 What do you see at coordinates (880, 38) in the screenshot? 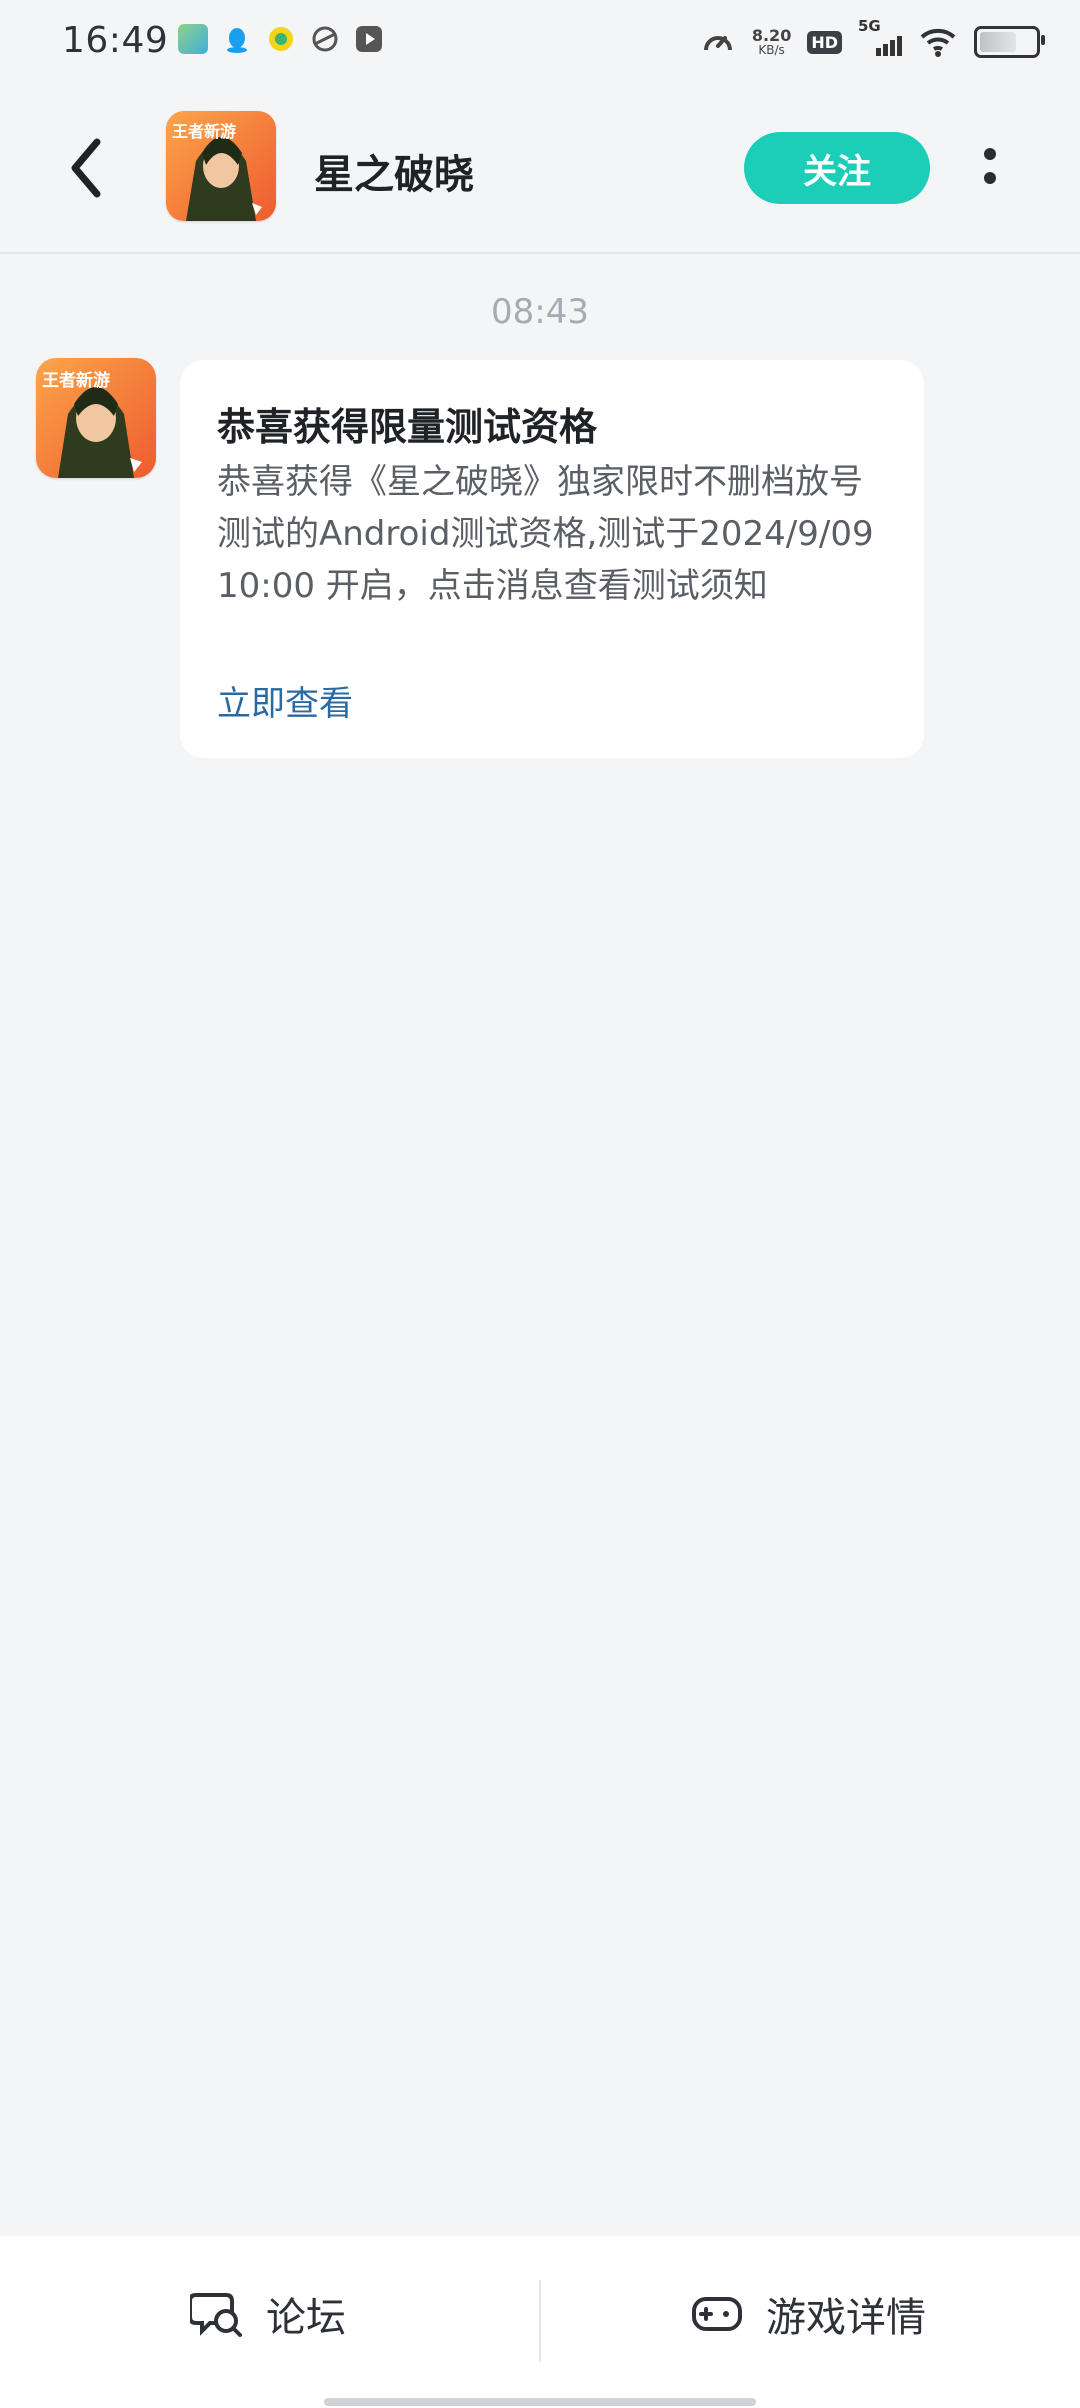
I see `signal-icon: 5G` at bounding box center [880, 38].